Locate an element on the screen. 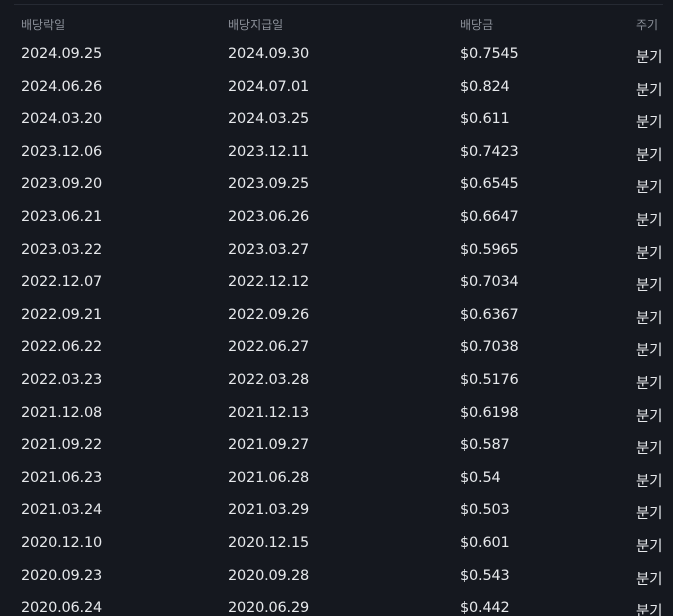 This screenshot has height=616, width=673. table-row: 2022.06.22 2022.06.27 $0.7038 분기 is located at coordinates (336, 348).